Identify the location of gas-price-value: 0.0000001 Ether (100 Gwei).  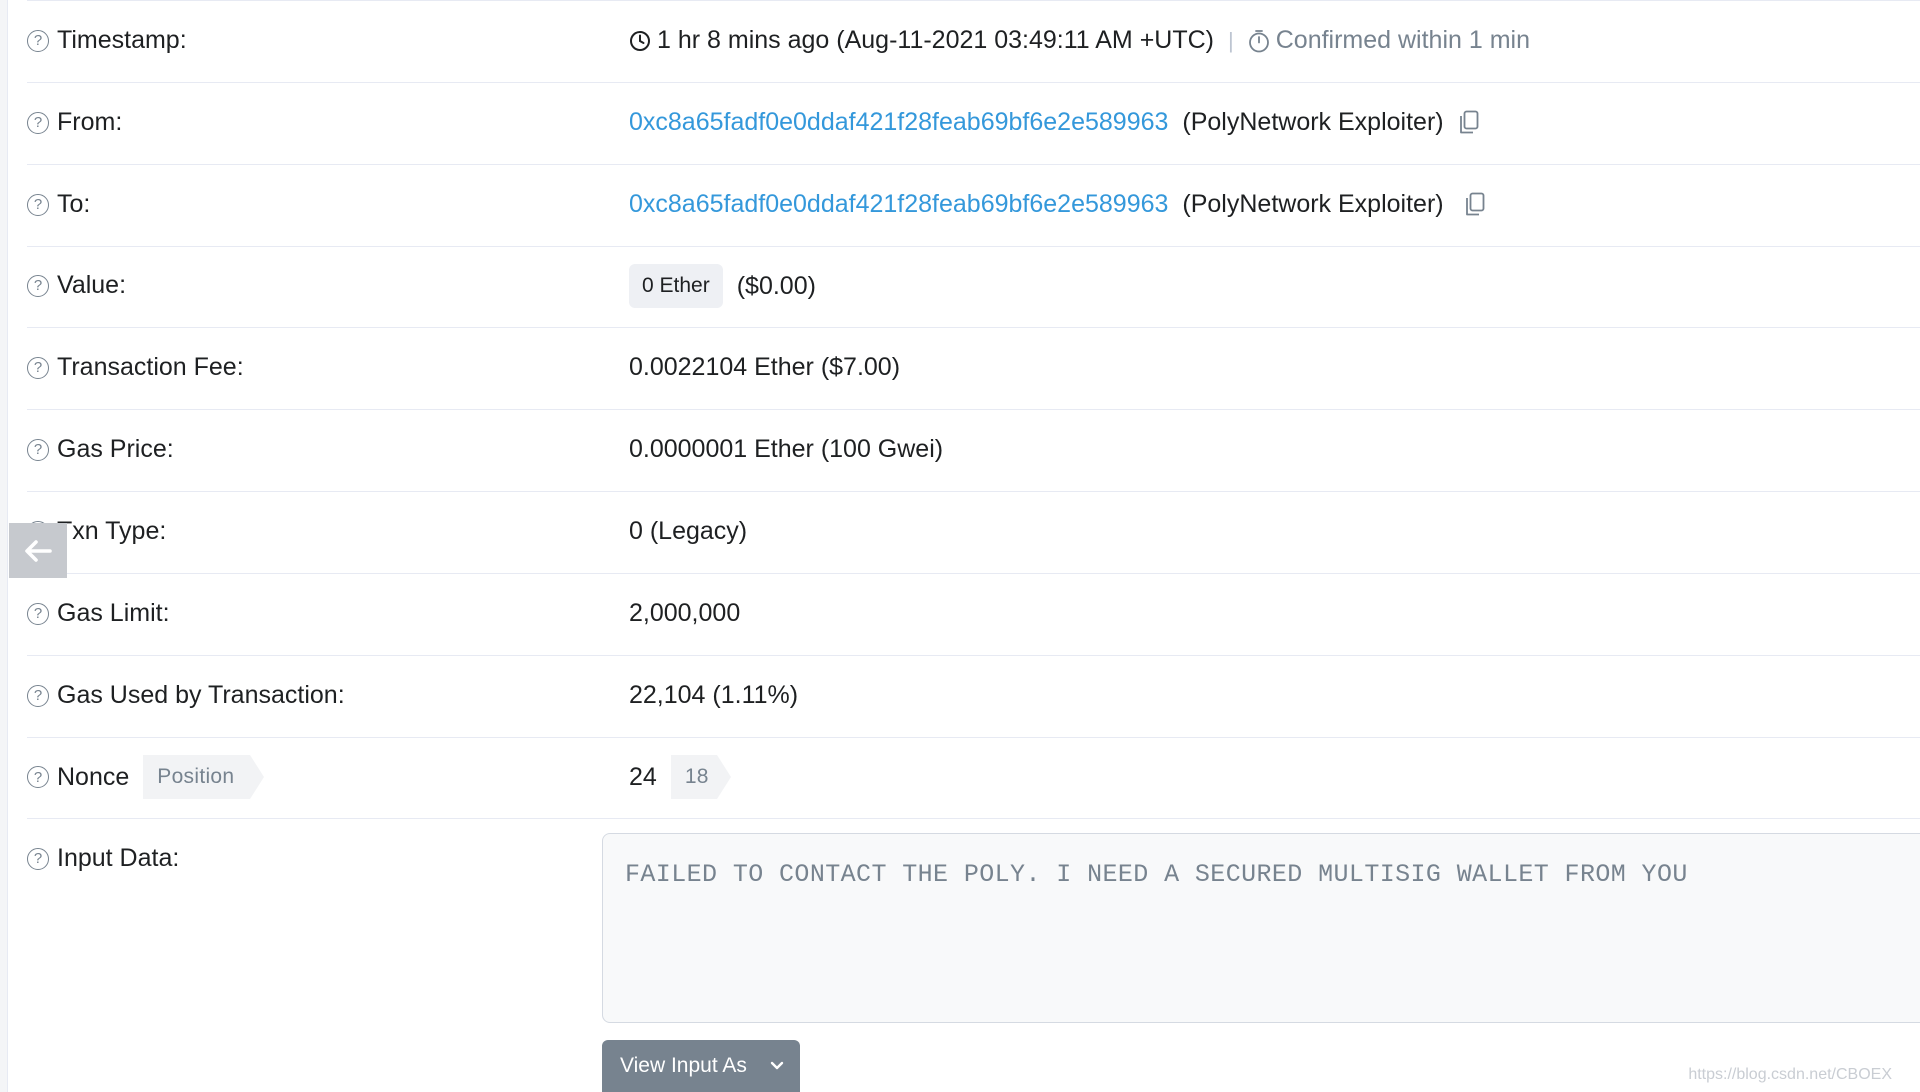
(786, 449).